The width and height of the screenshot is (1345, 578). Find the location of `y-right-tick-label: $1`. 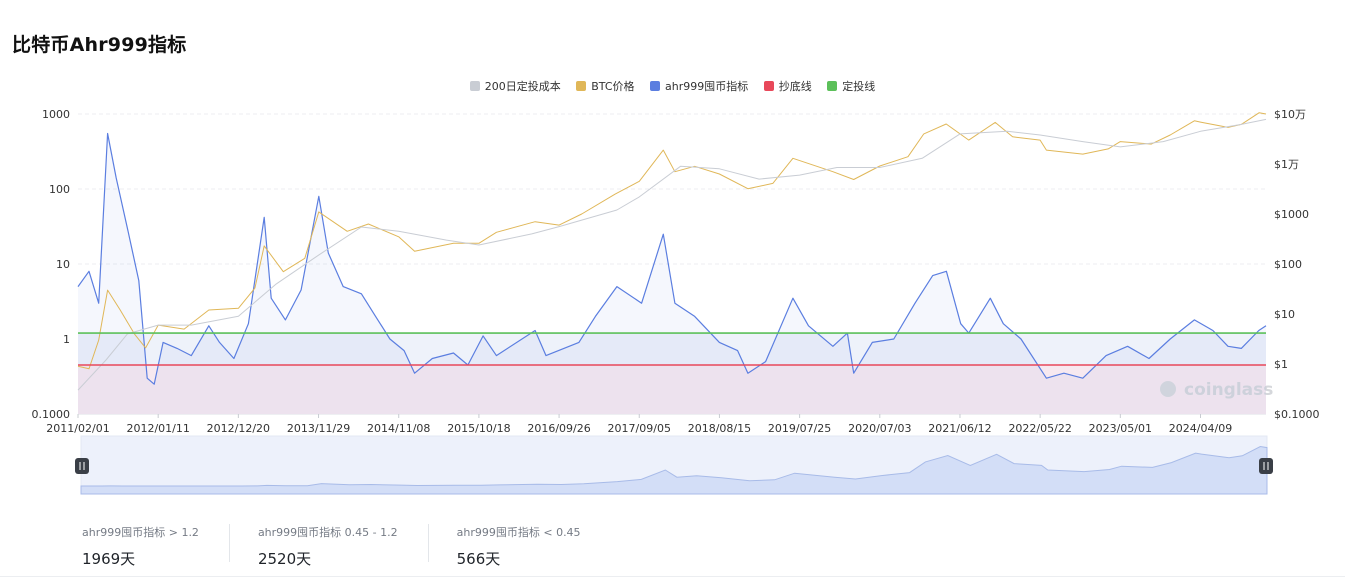

y-right-tick-label: $1 is located at coordinates (1281, 364).